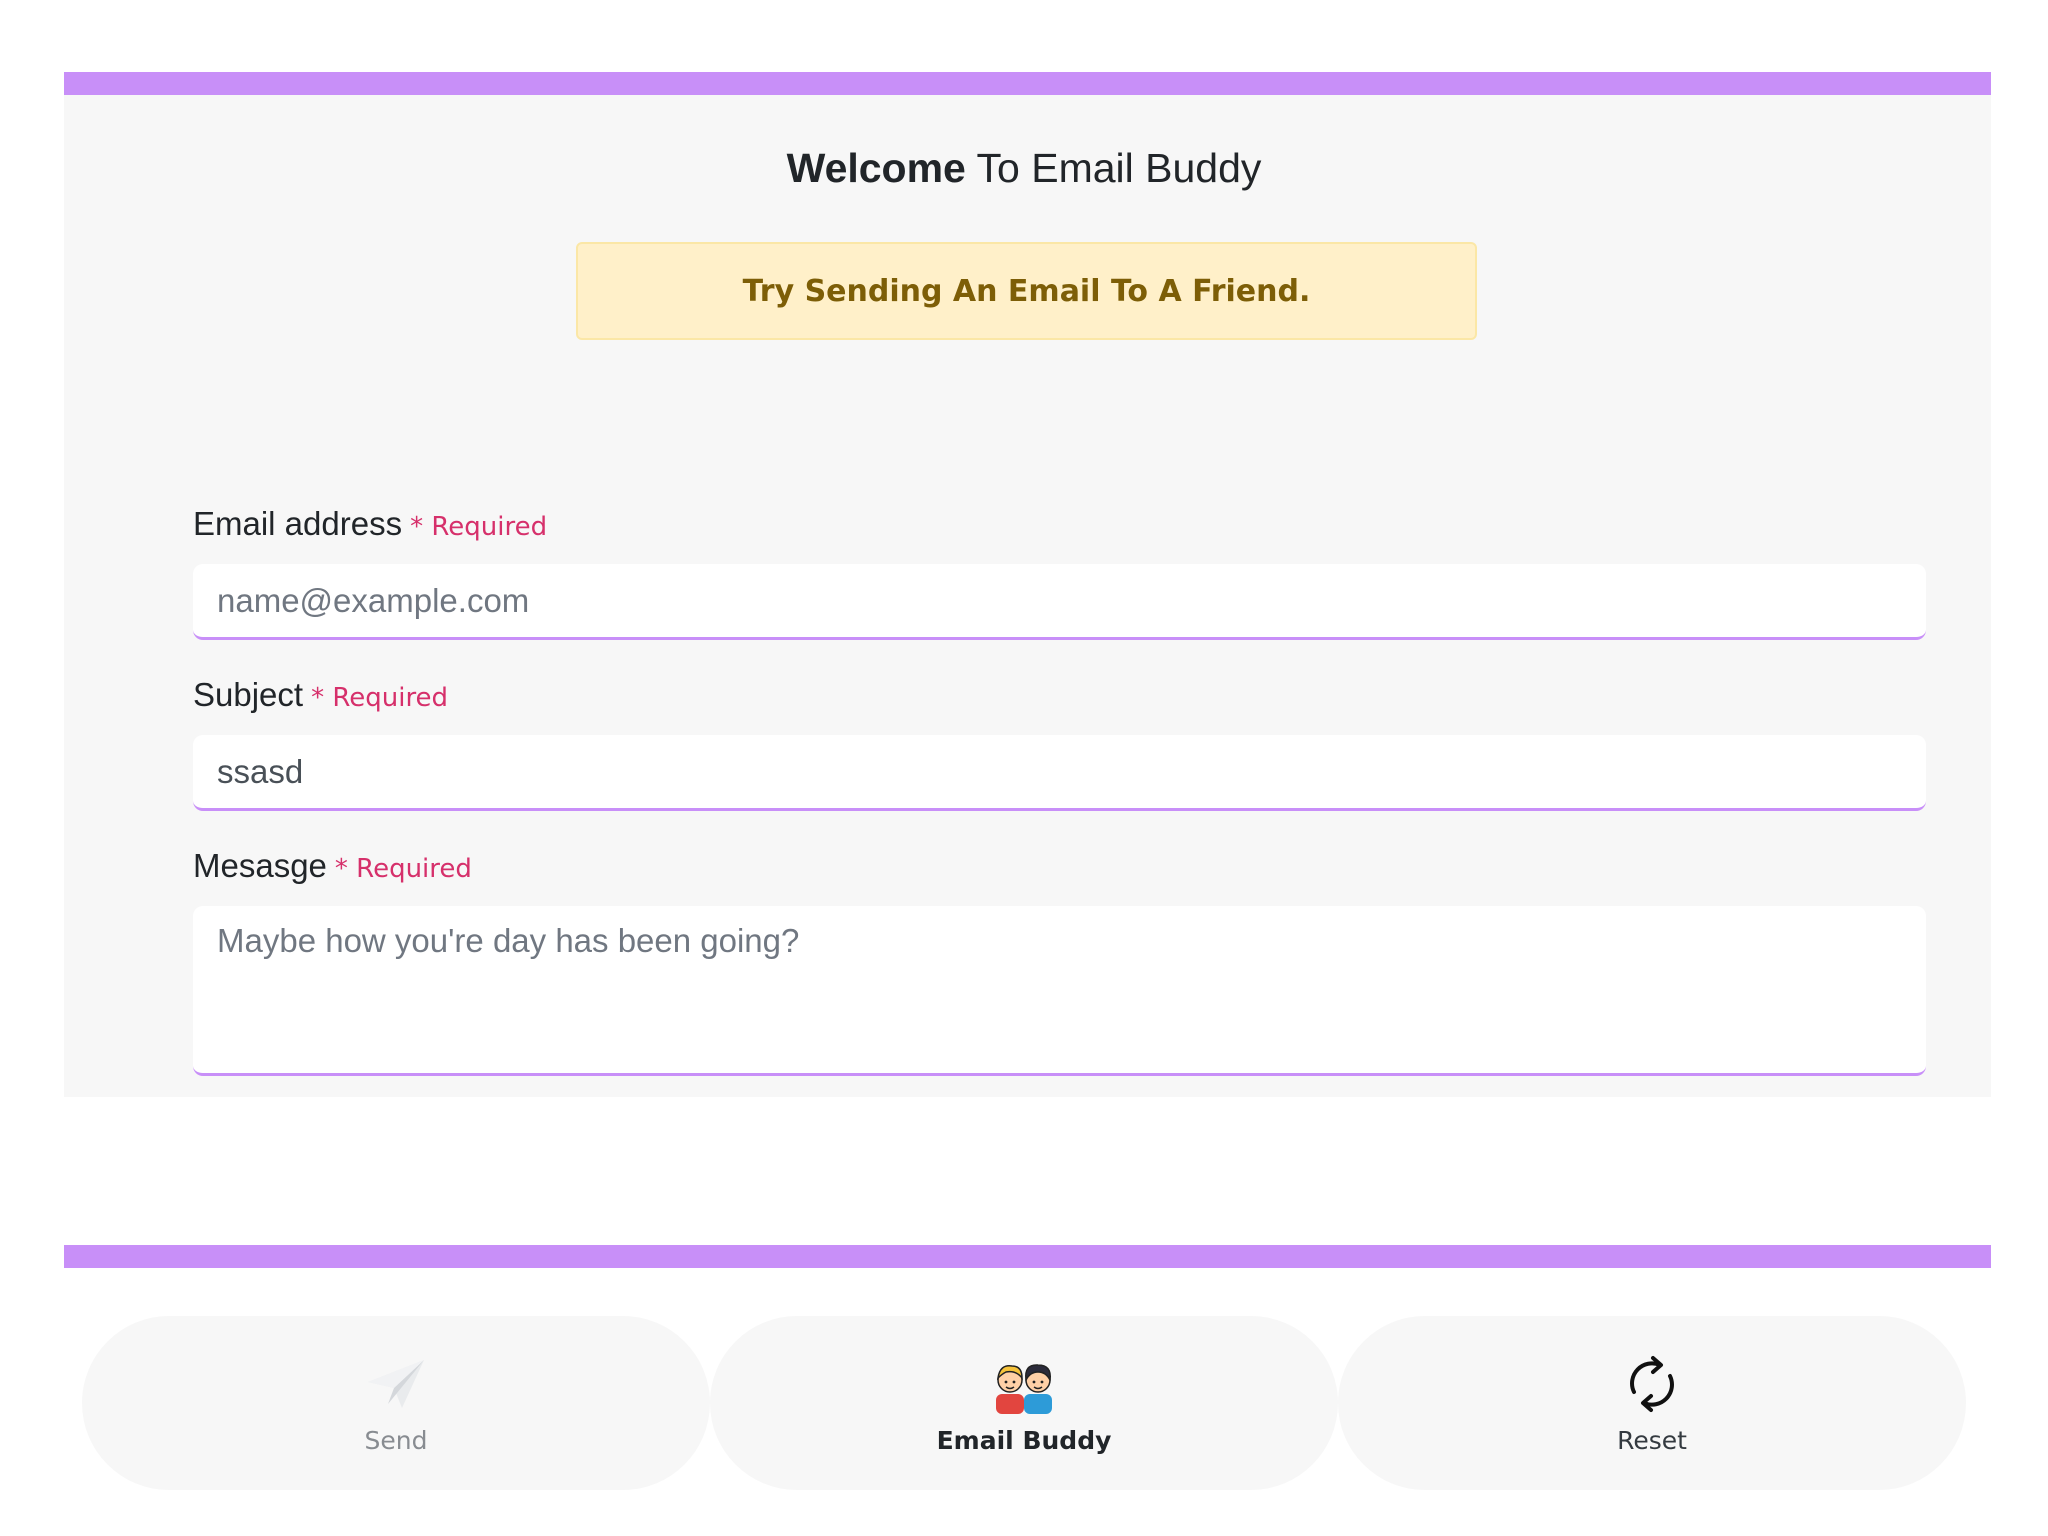 This screenshot has width=2048, height=1536. What do you see at coordinates (1024, 1388) in the screenshot?
I see `friends-icon` at bounding box center [1024, 1388].